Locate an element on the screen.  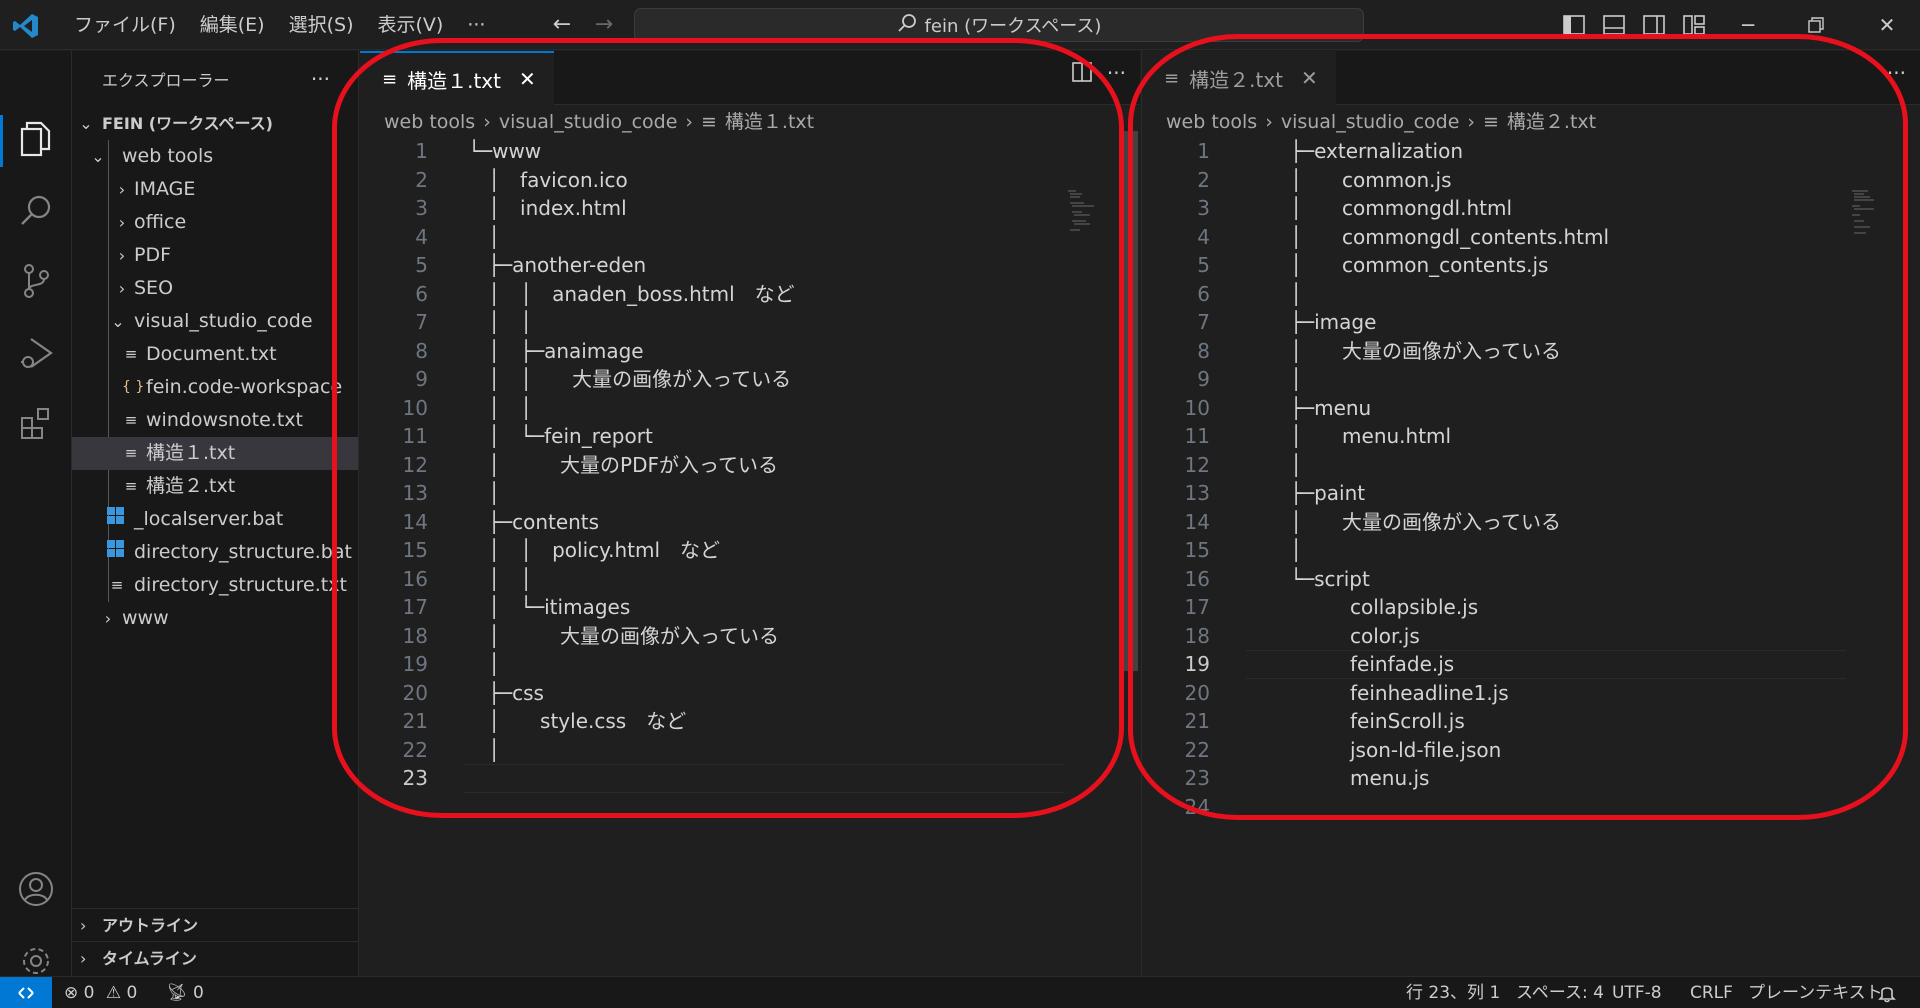
code-line: 6 │ │ anaden_boss.html など is located at coordinates (750, 294).